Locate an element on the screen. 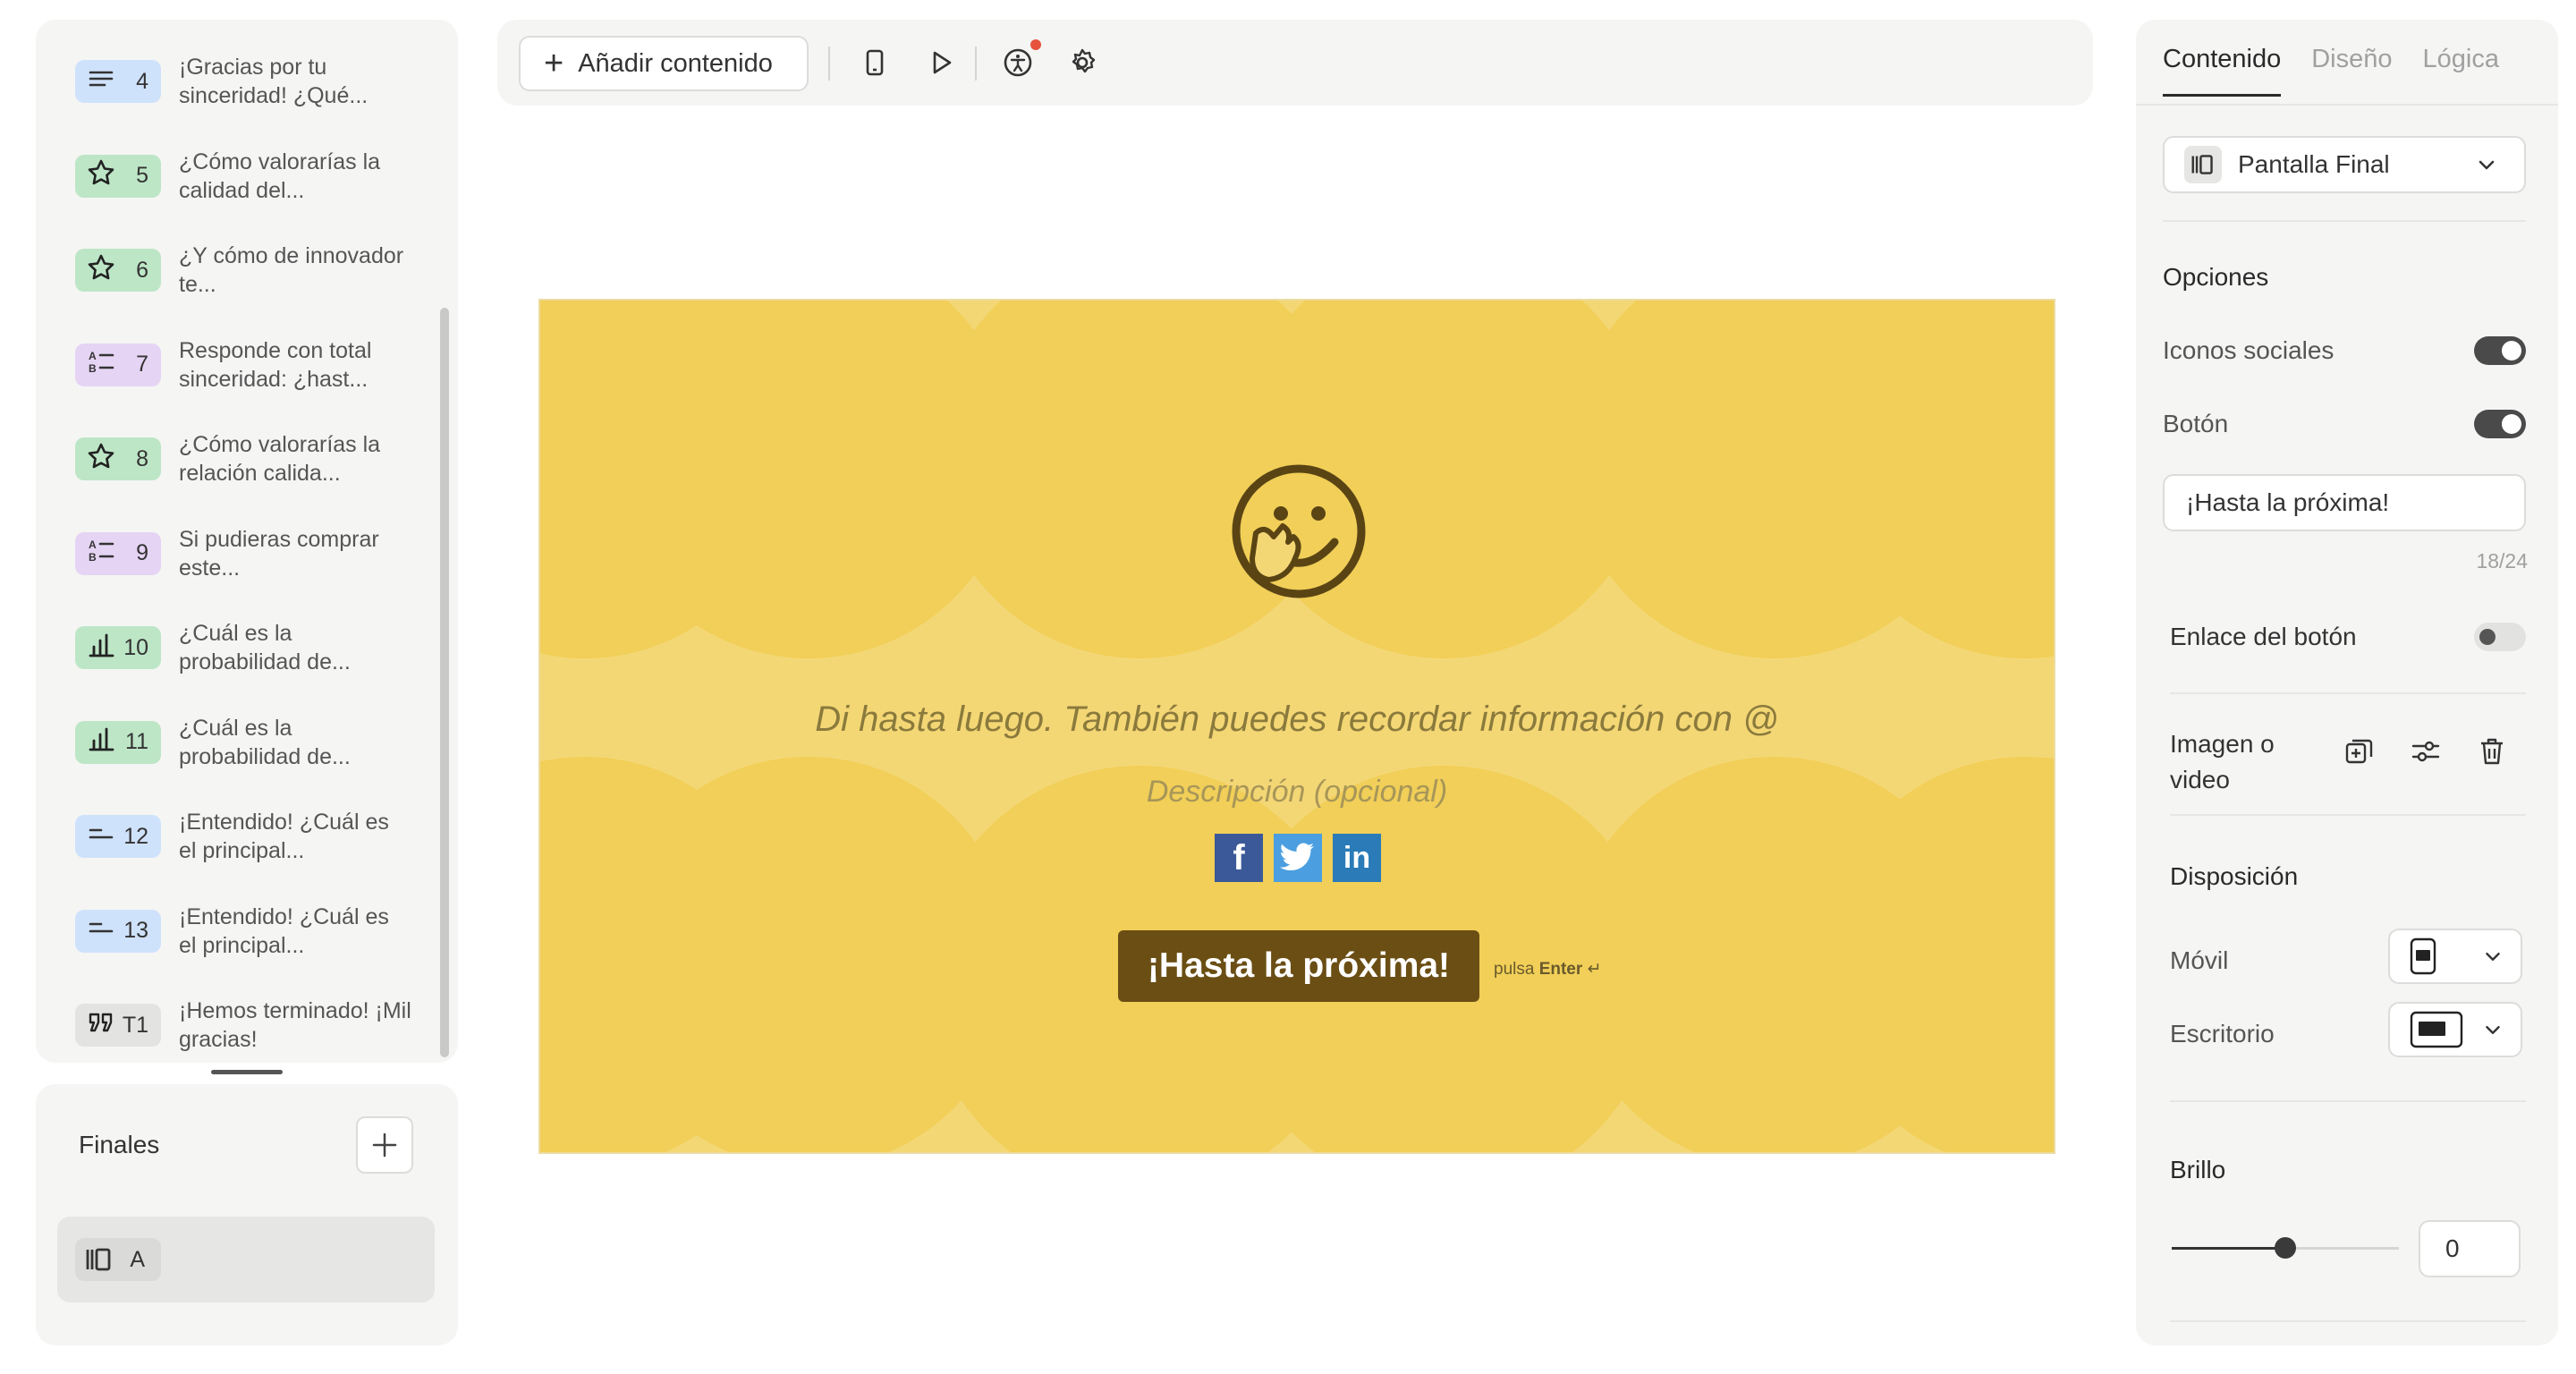 This screenshot has width=2576, height=1374. plus-icon is located at coordinates (384, 1145).